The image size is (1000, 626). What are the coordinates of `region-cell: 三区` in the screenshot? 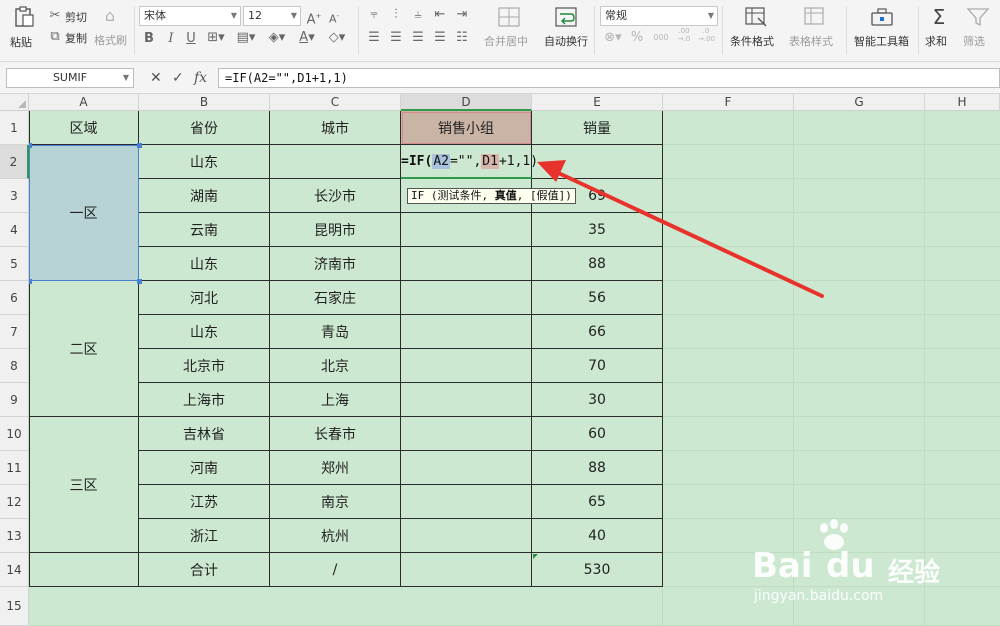 It's located at (84, 485).